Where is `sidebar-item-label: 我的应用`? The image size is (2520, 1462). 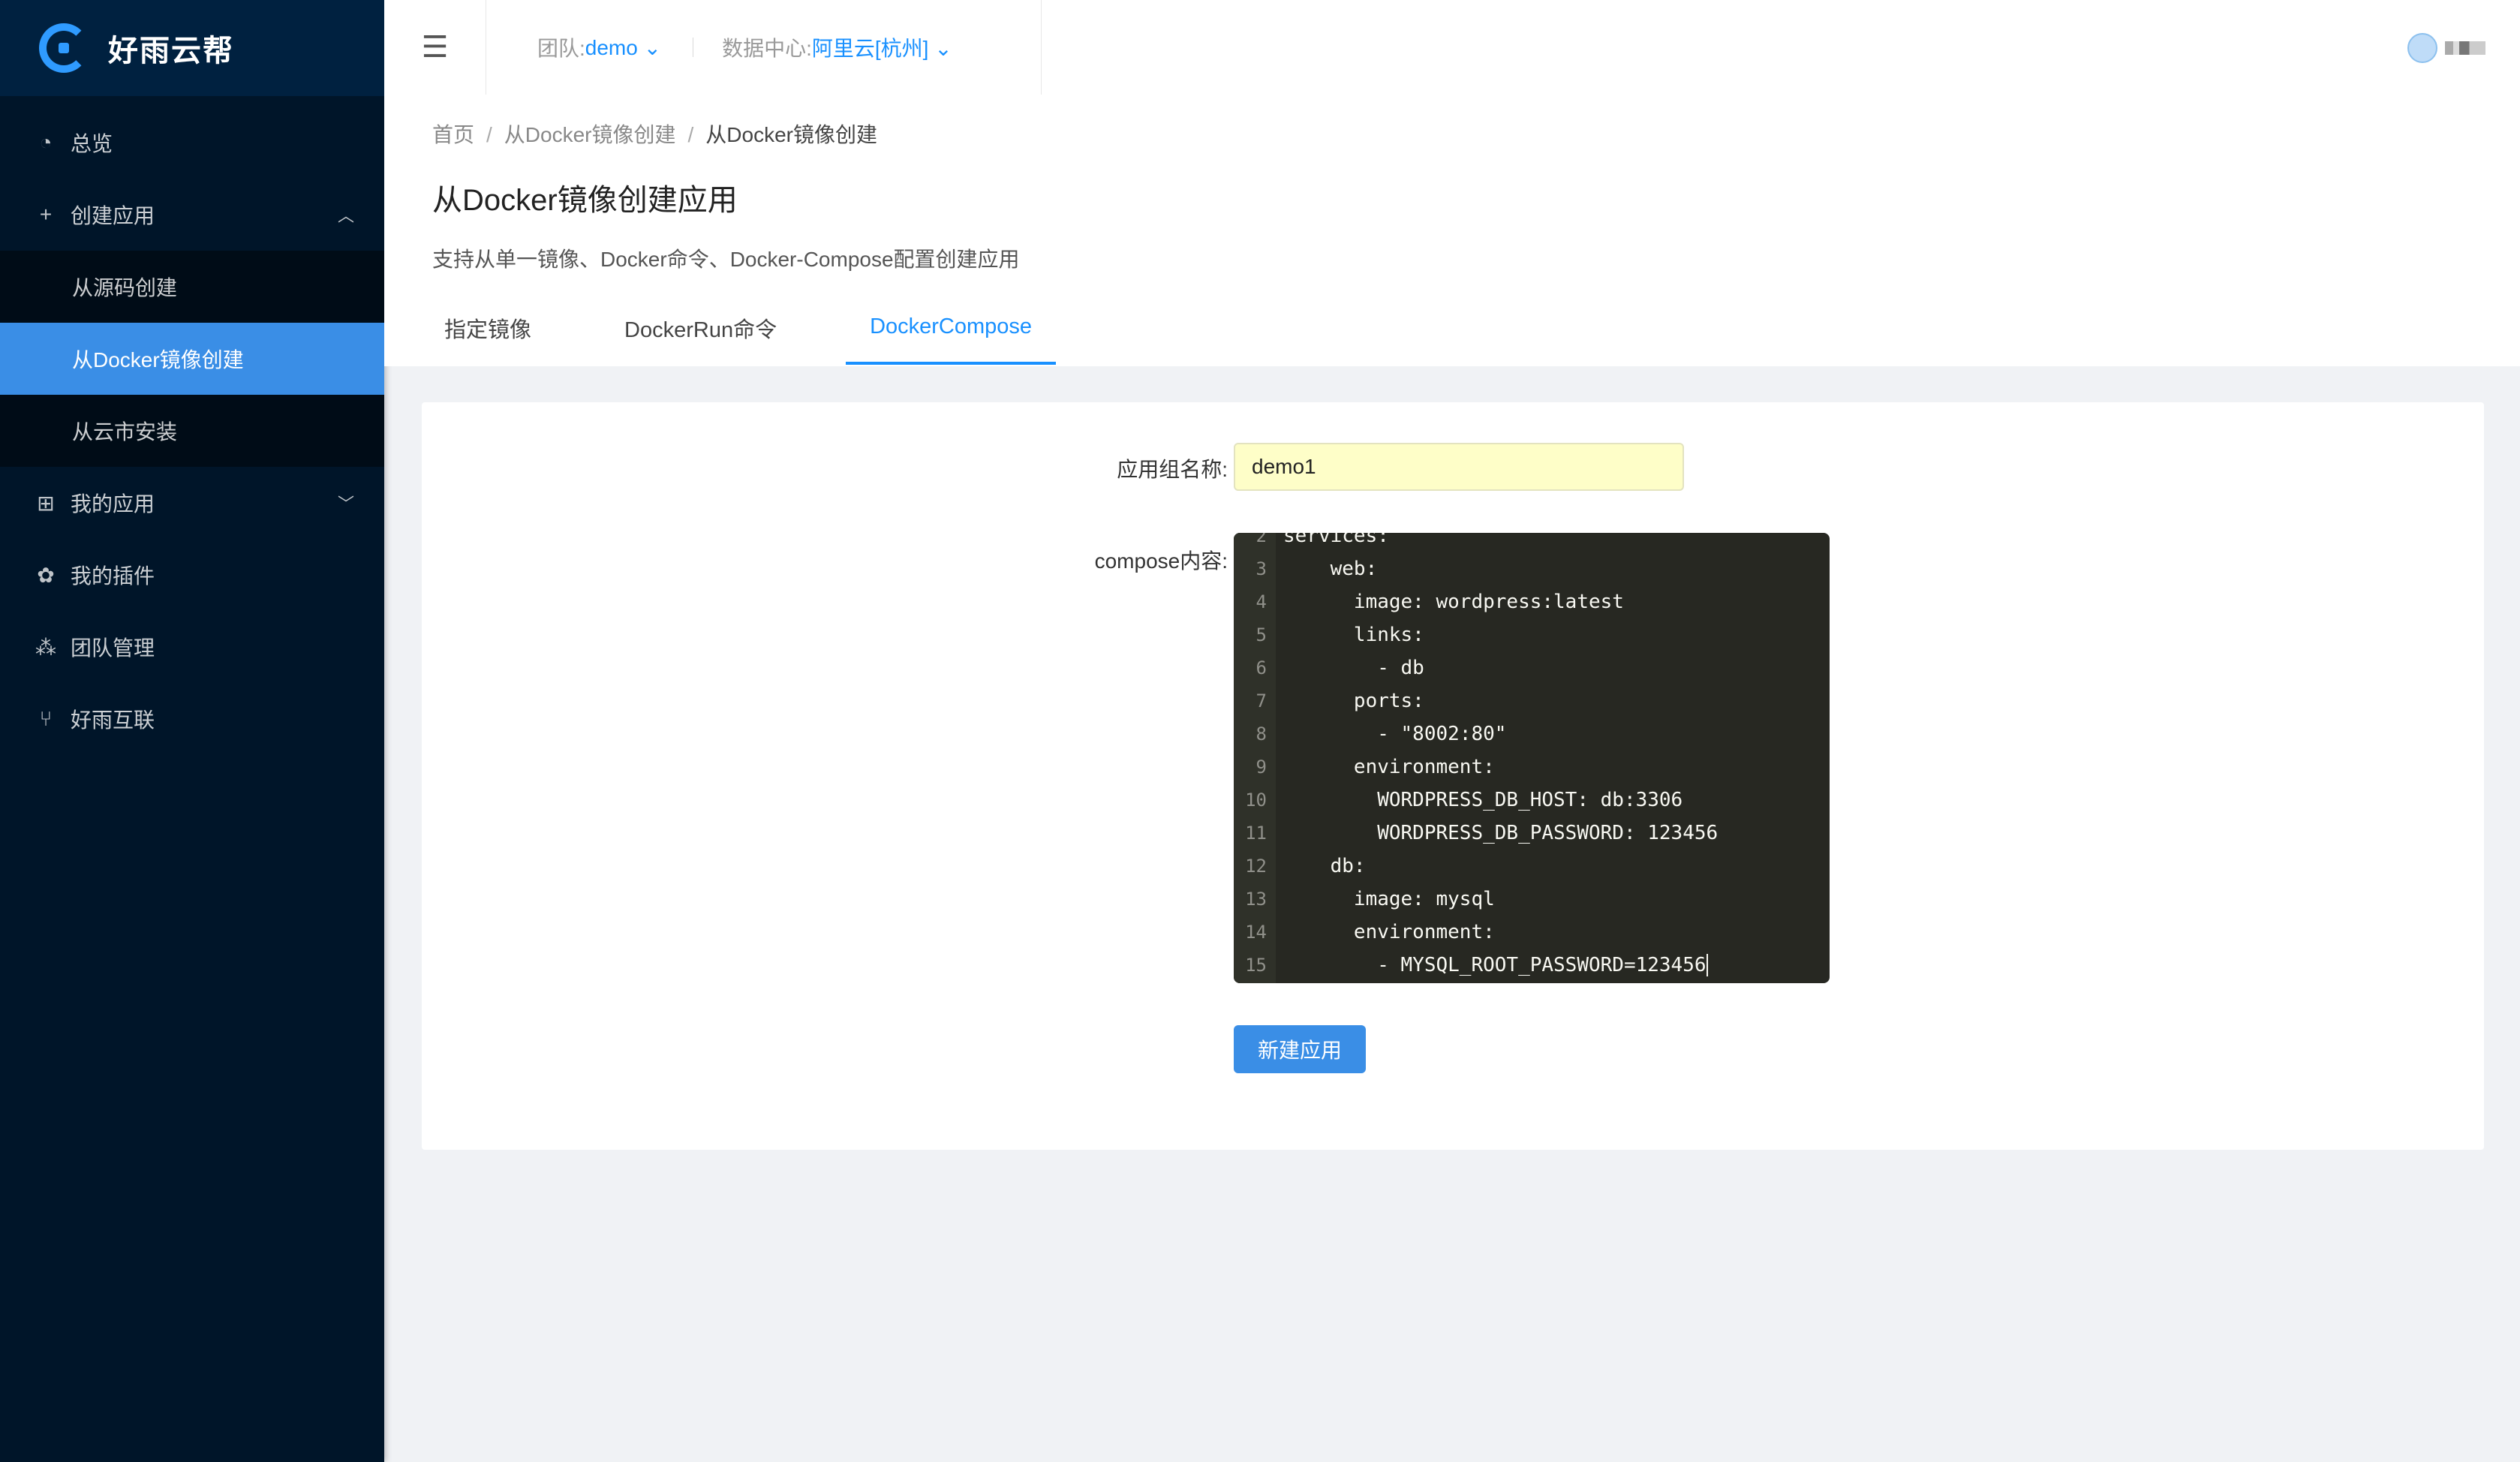
sidebar-item-label: 我的应用 is located at coordinates (113, 504).